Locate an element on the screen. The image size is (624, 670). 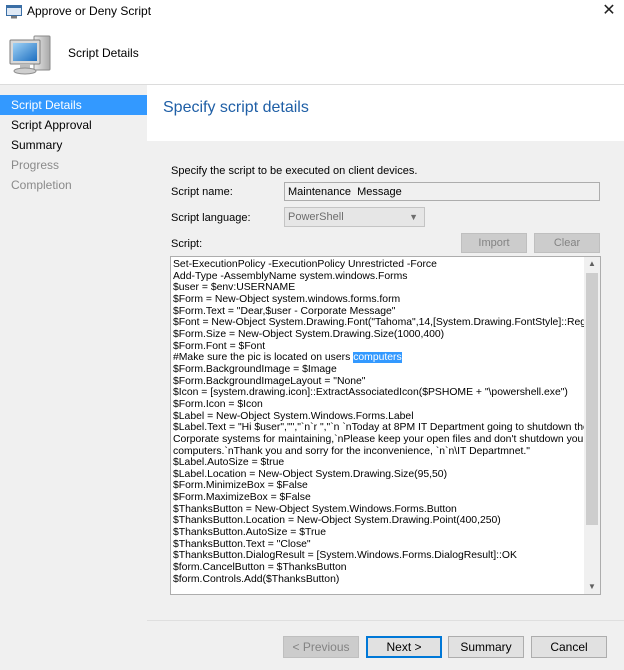
script-line: $form.CancelButton = $ThanksButton is located at coordinates (260, 568).